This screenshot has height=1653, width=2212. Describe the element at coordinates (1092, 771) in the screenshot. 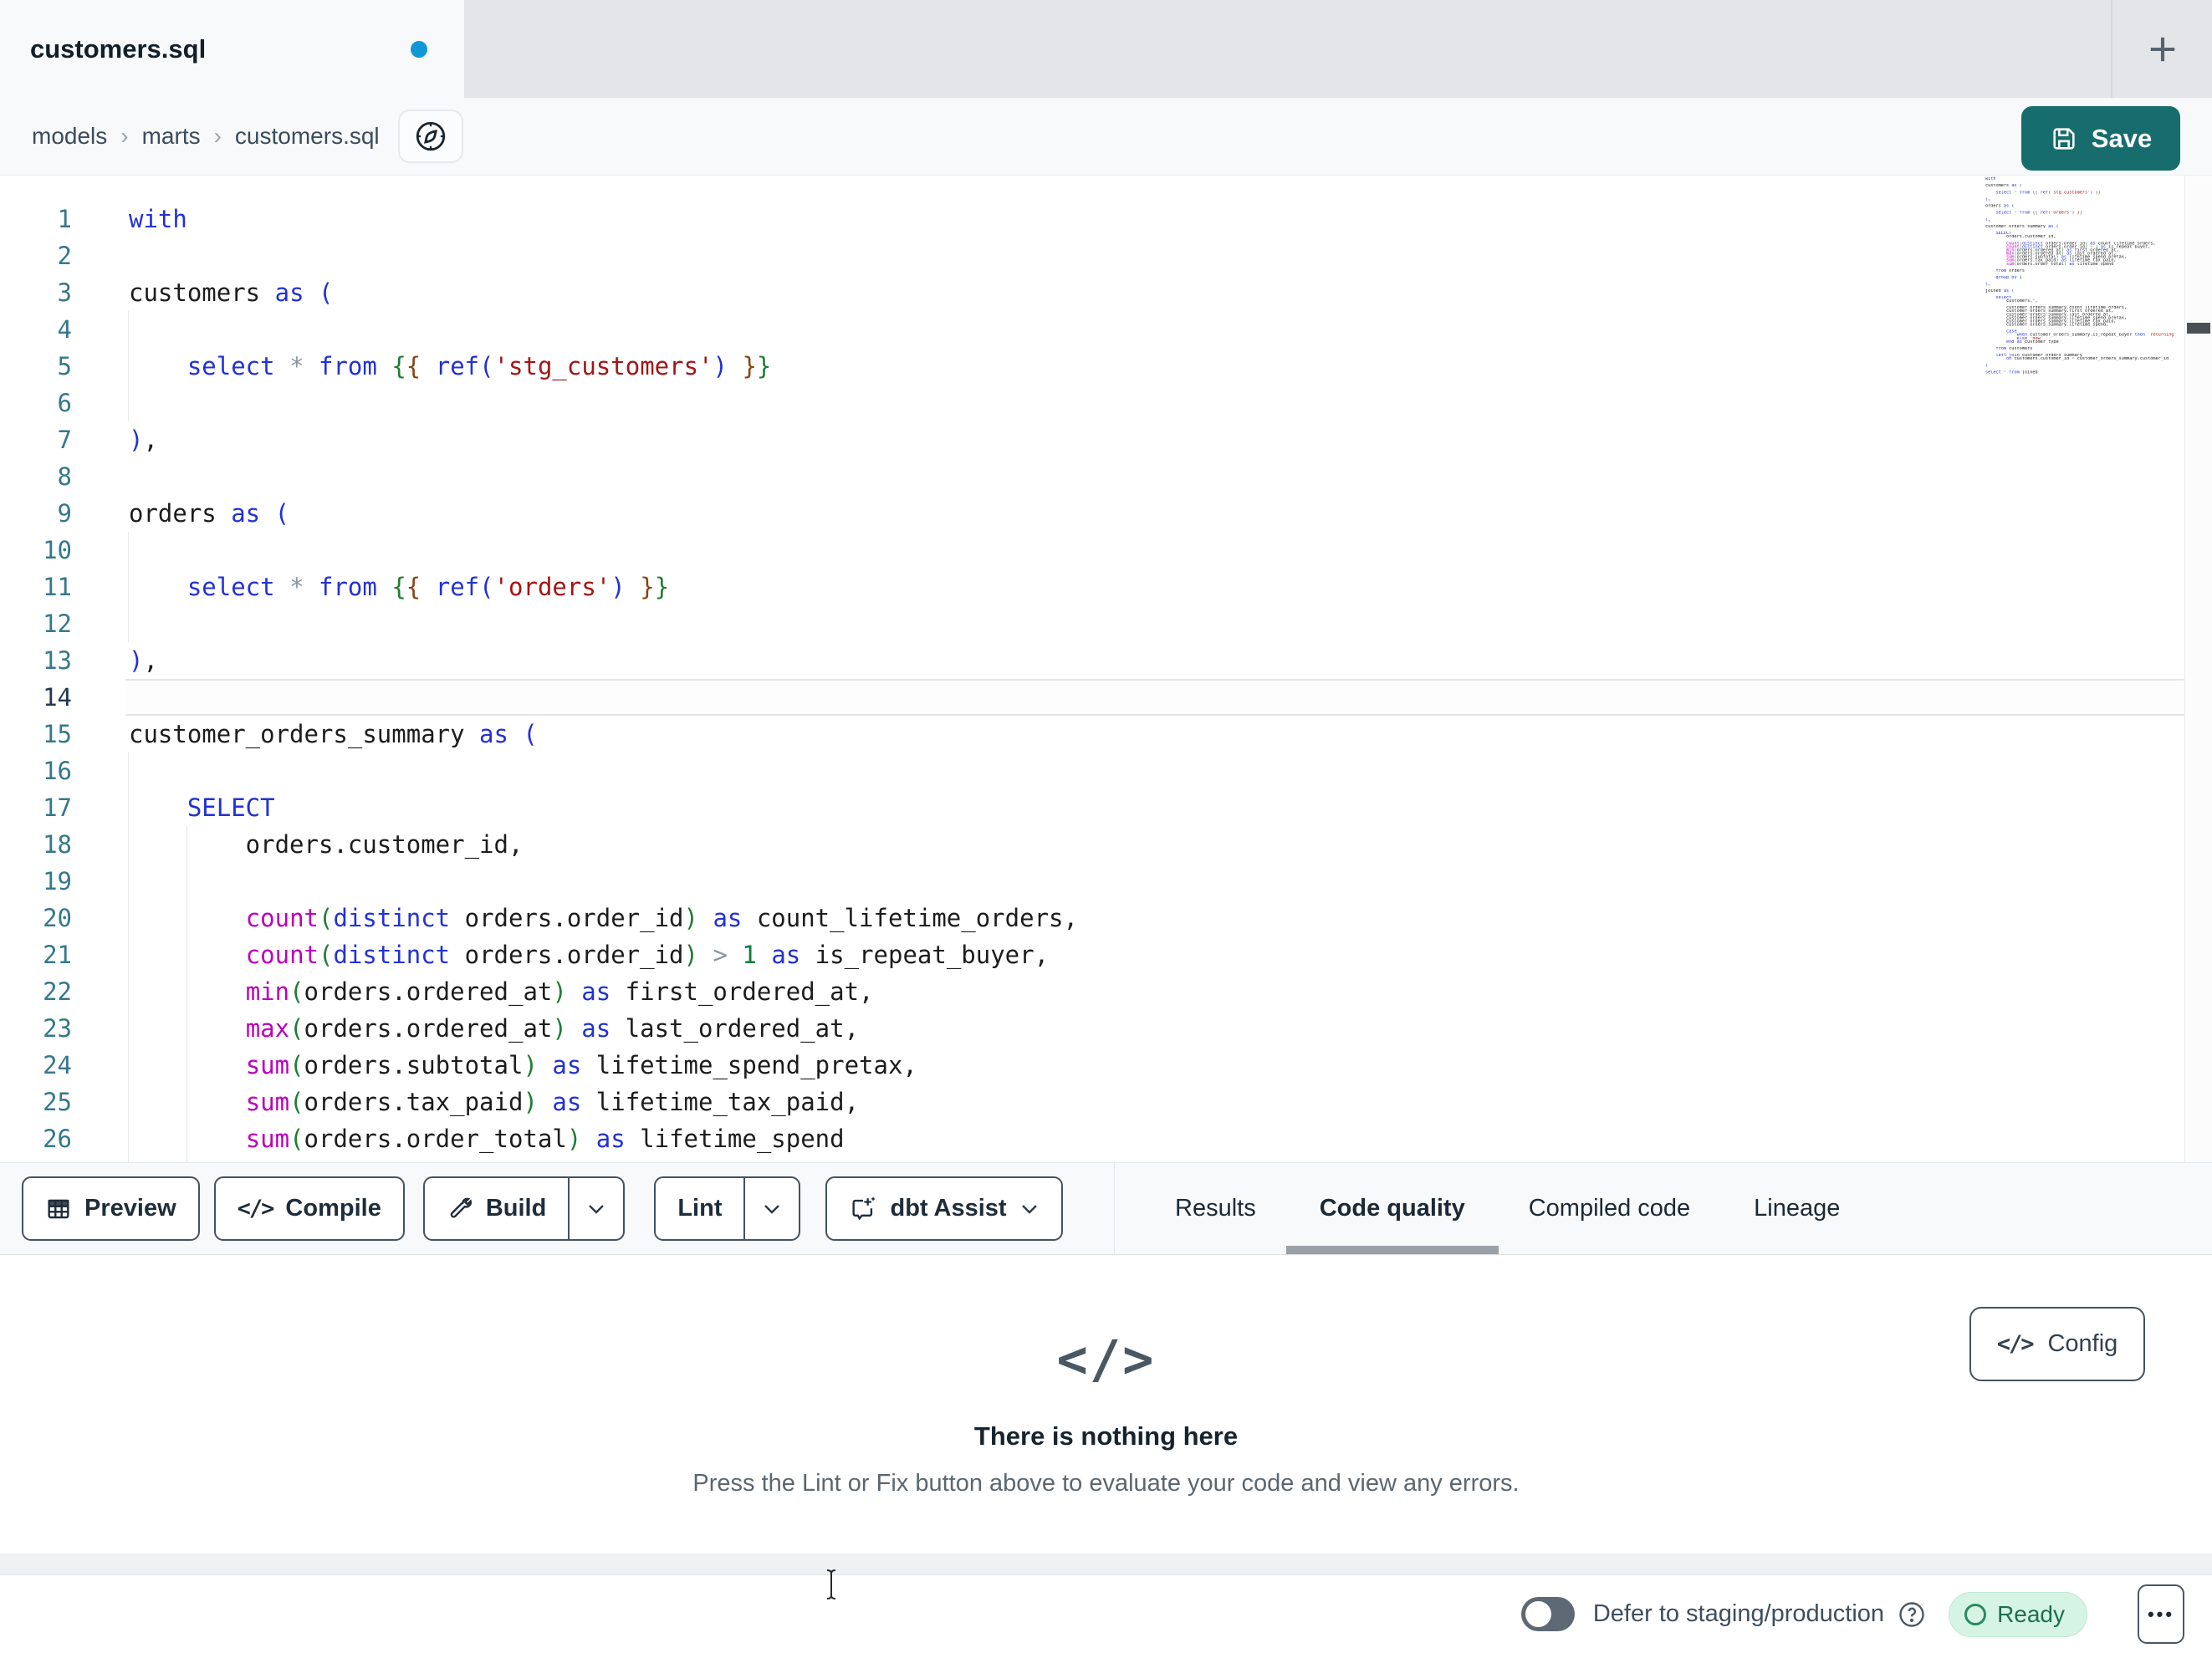

I see `code-line-16: 16` at that location.